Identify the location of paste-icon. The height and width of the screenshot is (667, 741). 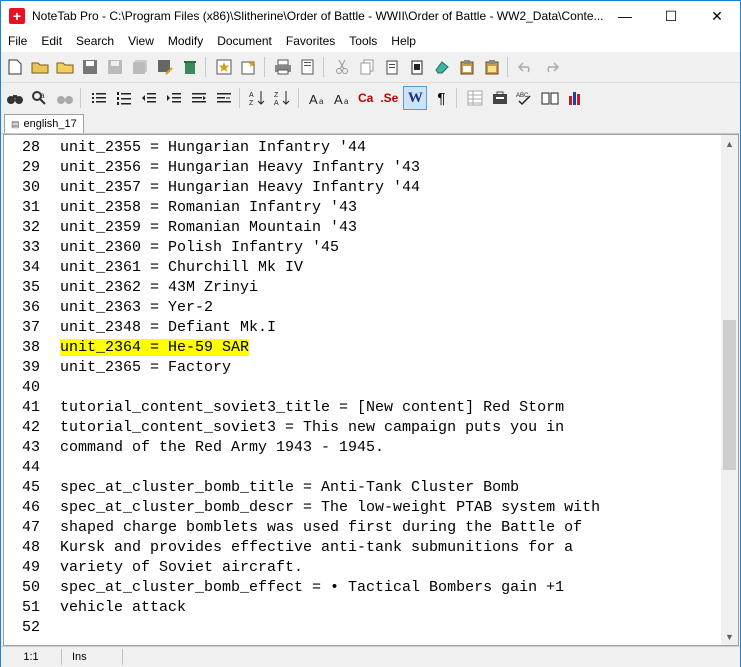
(392, 67).